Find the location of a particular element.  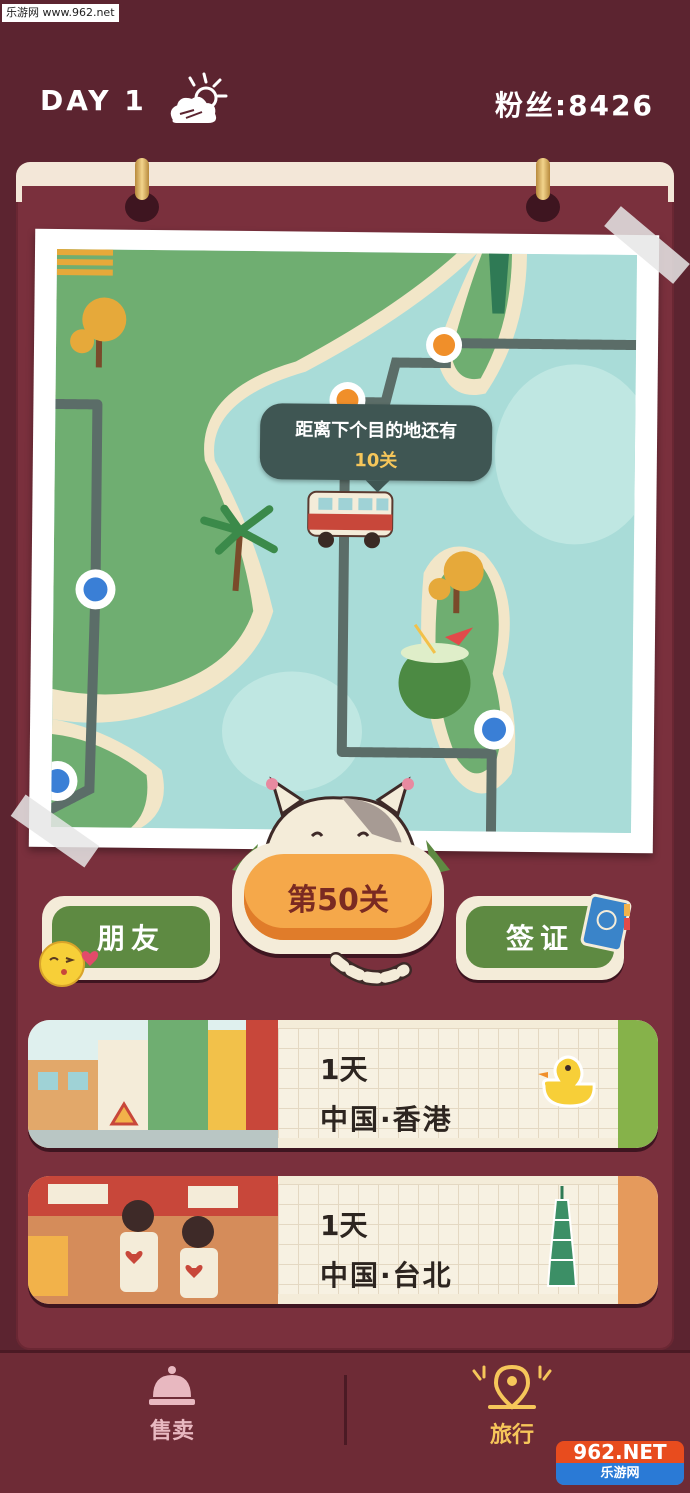

nav-travel: 旅行 is located at coordinates (512, 1406).